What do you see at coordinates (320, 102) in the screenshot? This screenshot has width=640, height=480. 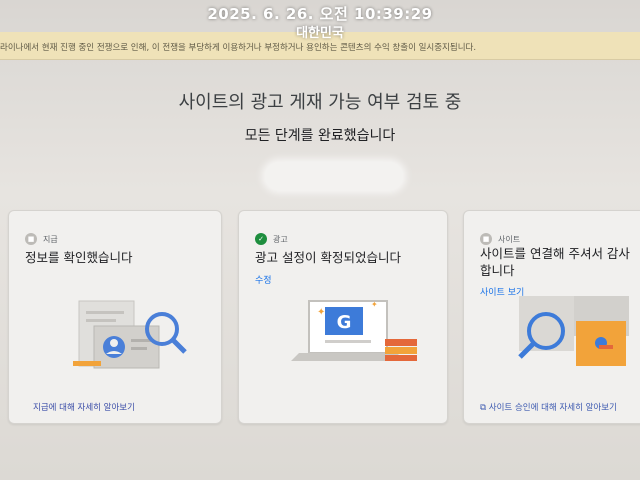 I see `page-title: 사이트의 광고 게재 가능 여부 검토 중` at bounding box center [320, 102].